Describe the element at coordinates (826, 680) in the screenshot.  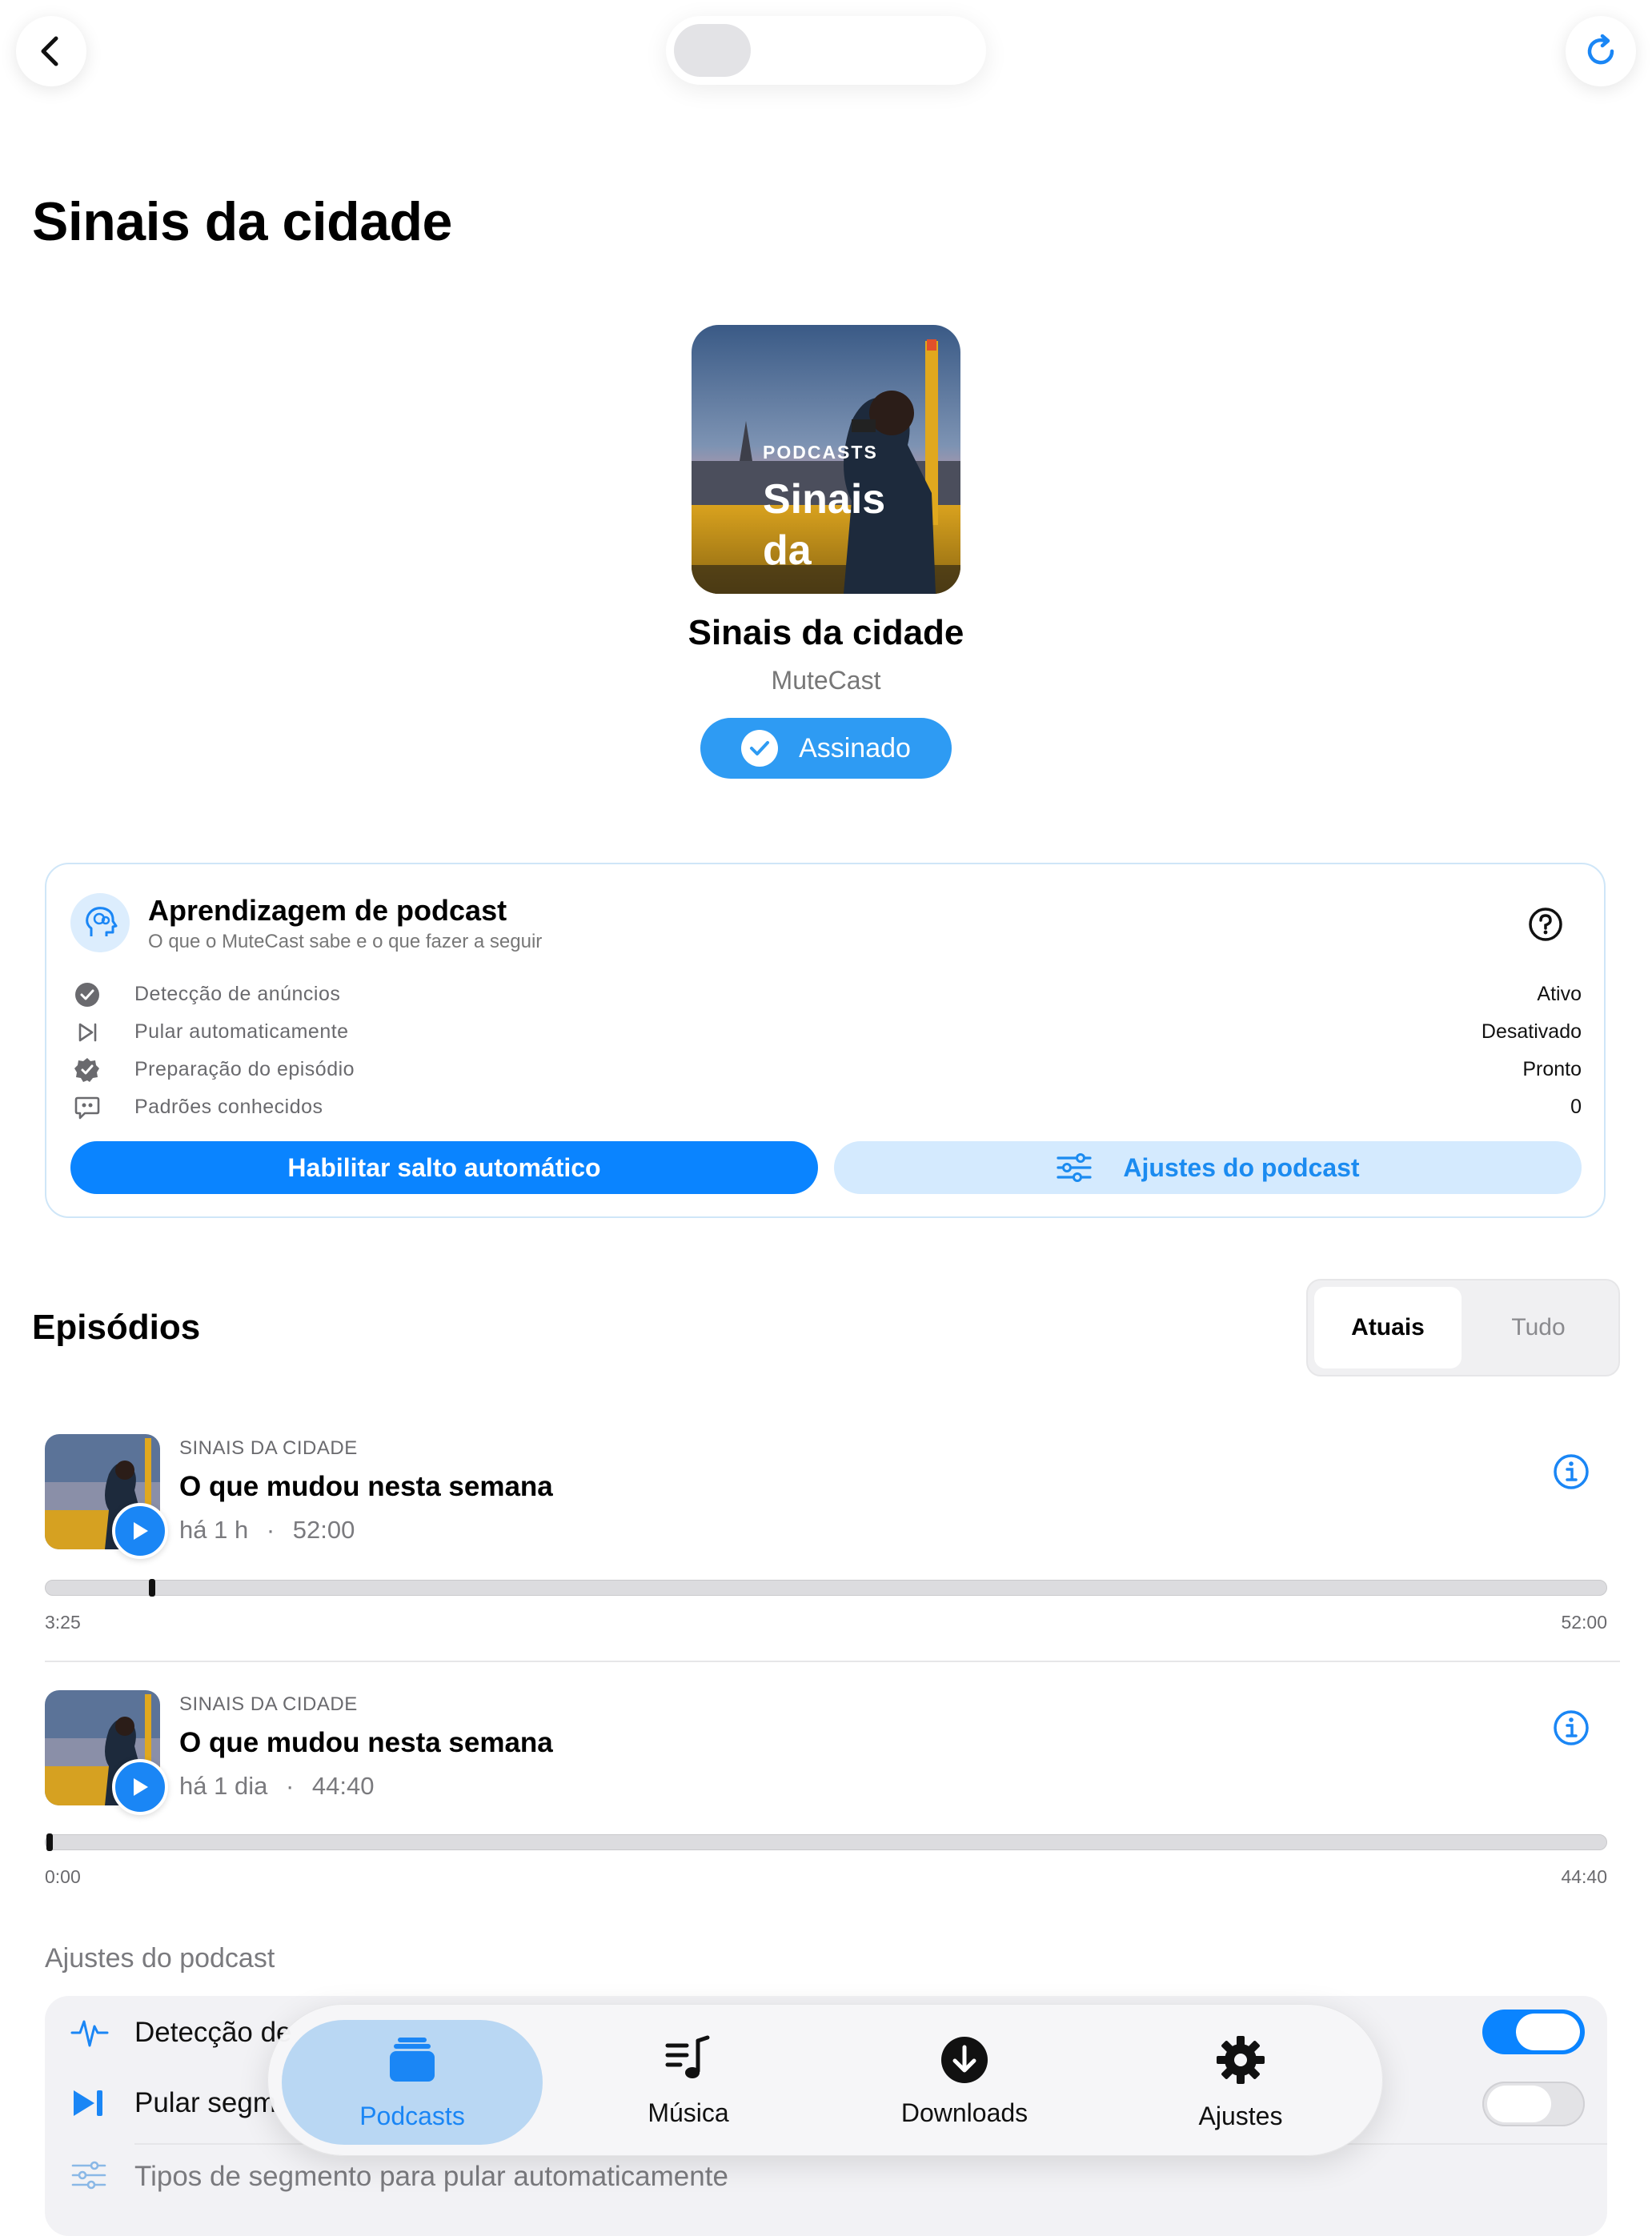
I see `podcast-author: MuteCast` at that location.